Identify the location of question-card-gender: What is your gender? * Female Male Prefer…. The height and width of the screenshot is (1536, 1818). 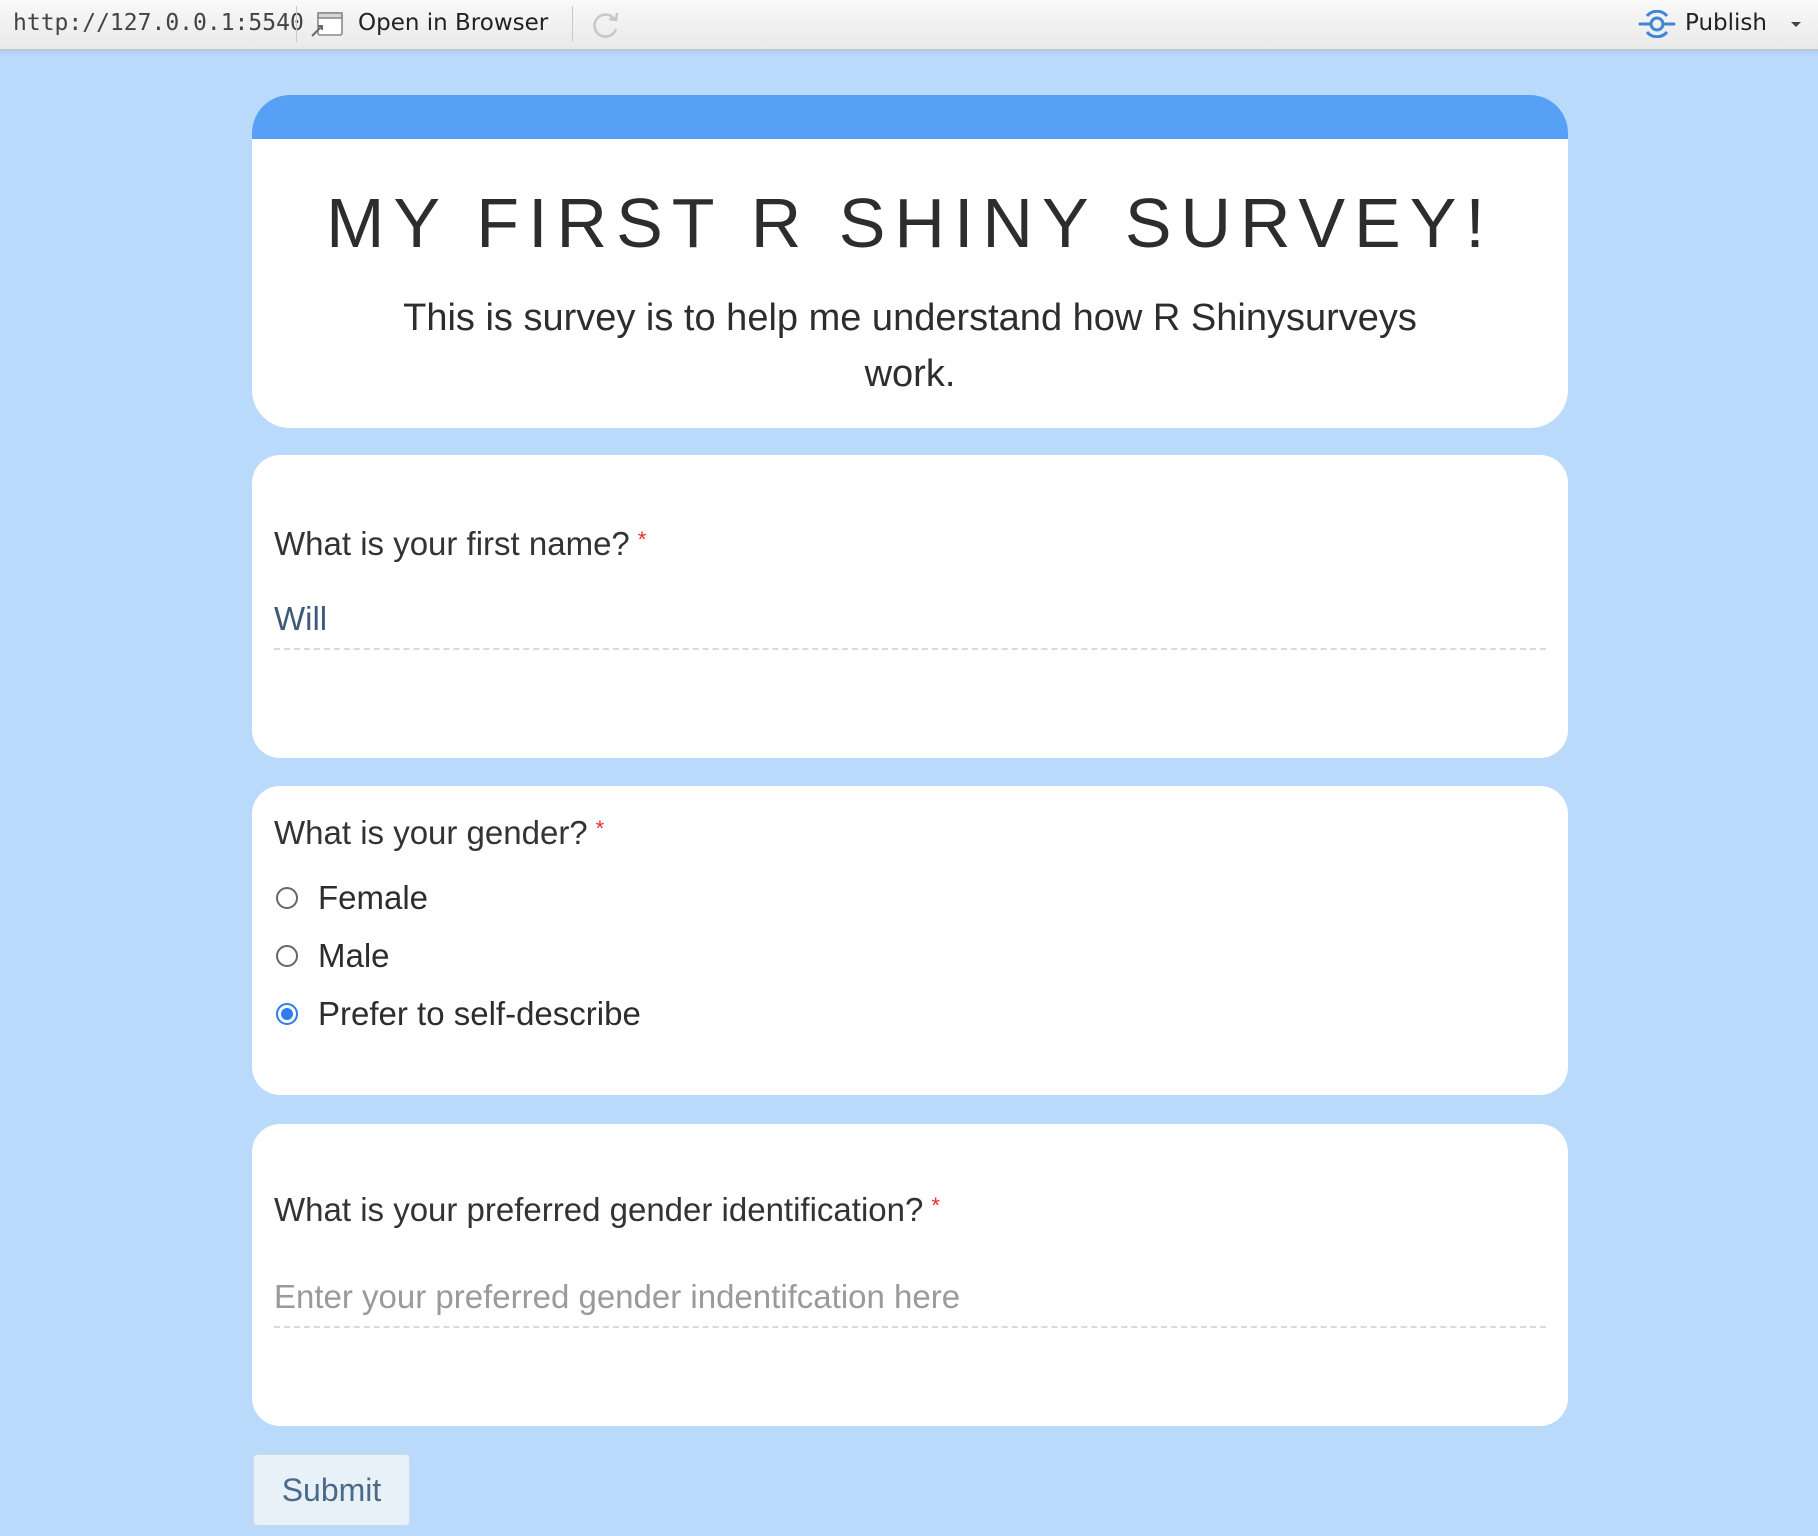
(910, 940).